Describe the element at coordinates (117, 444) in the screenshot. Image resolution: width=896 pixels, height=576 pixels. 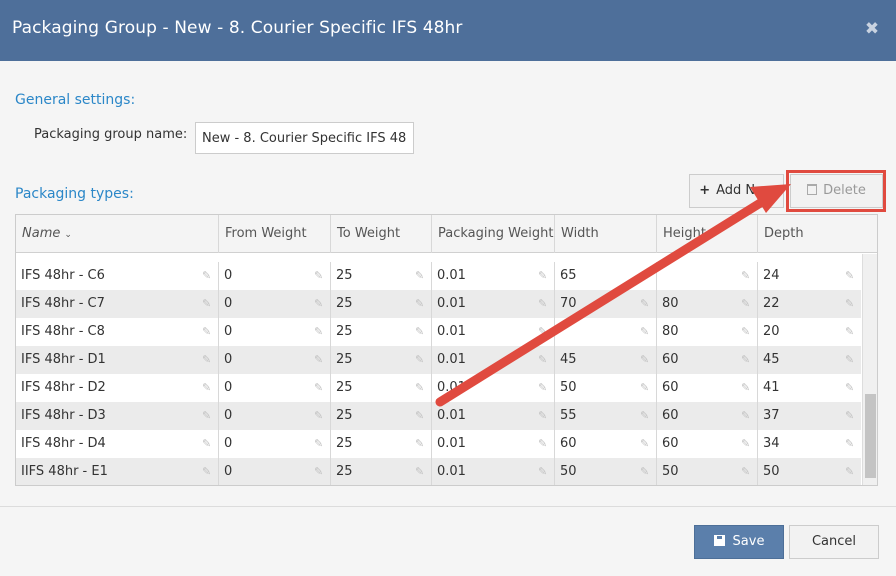
I see `cell-name: IFS 48hr - D4 ✎` at that location.